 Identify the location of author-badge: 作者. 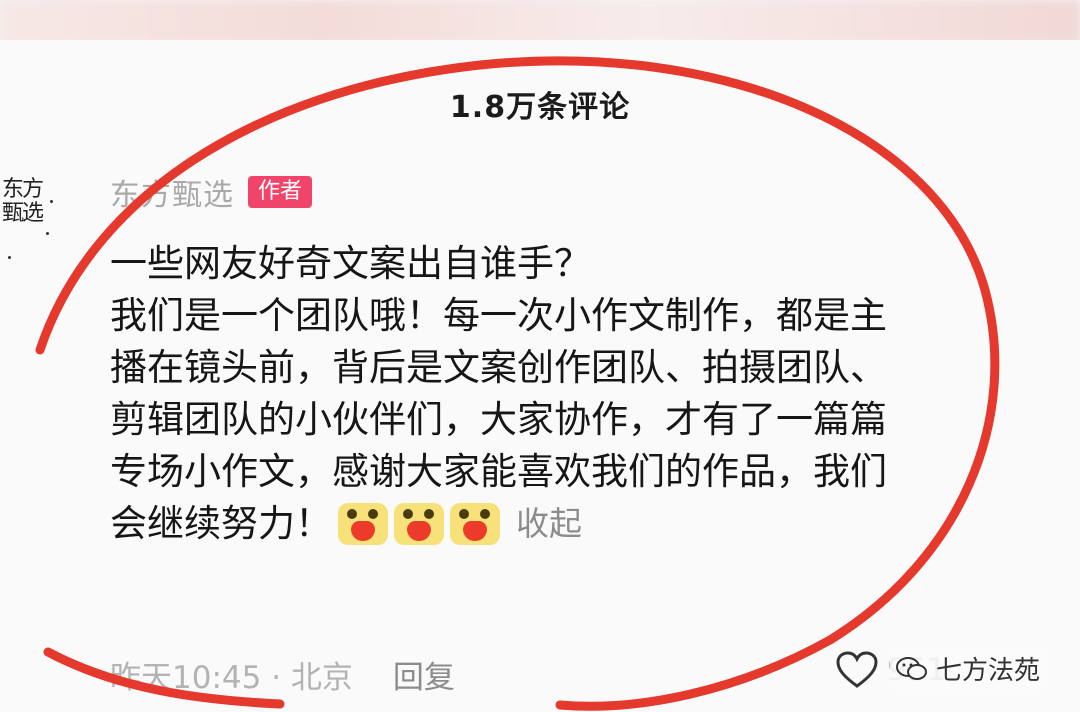
(280, 192).